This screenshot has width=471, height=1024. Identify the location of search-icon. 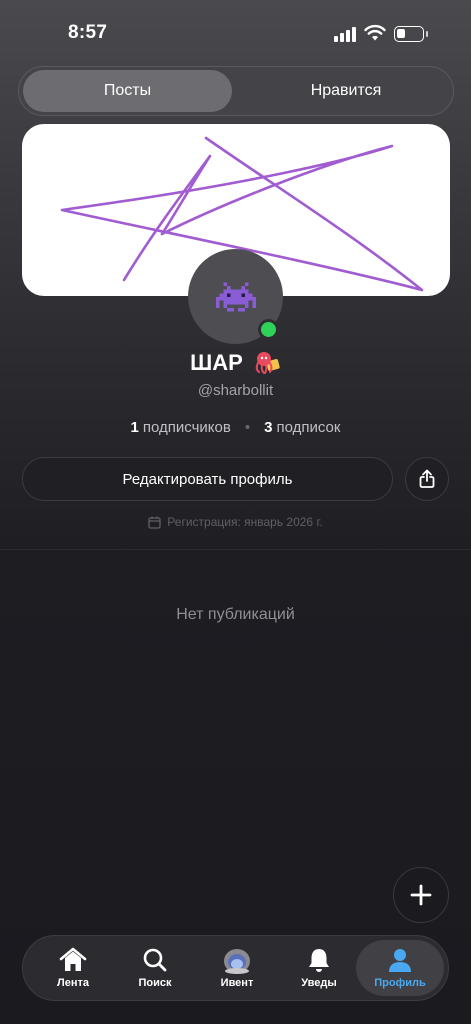
(155, 960).